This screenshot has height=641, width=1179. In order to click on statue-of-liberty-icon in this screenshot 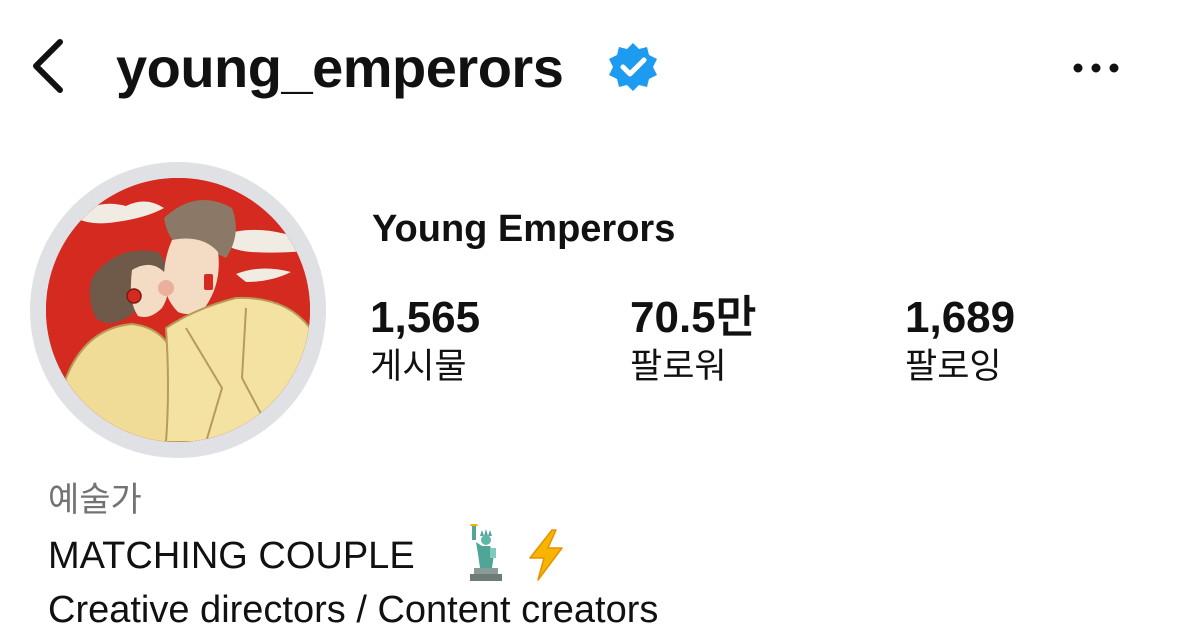, I will do `click(486, 552)`.